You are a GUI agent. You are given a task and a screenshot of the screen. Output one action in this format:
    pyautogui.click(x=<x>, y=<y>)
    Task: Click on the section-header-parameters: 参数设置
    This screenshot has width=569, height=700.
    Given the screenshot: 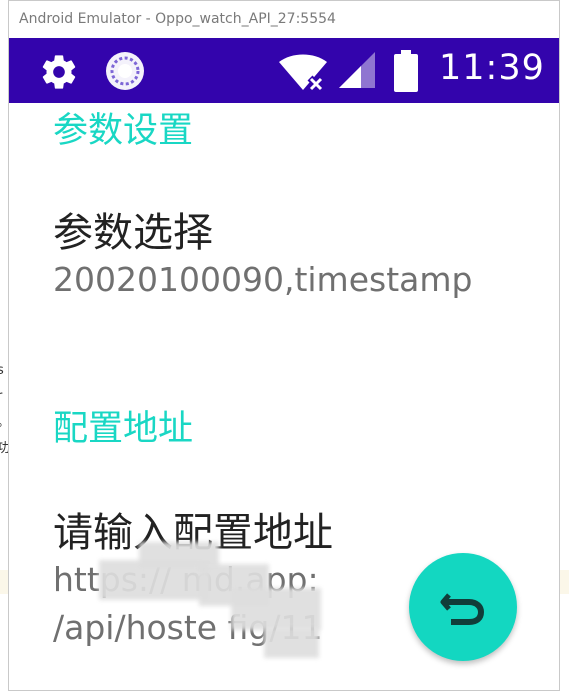 What is the action you would take?
    pyautogui.click(x=123, y=131)
    